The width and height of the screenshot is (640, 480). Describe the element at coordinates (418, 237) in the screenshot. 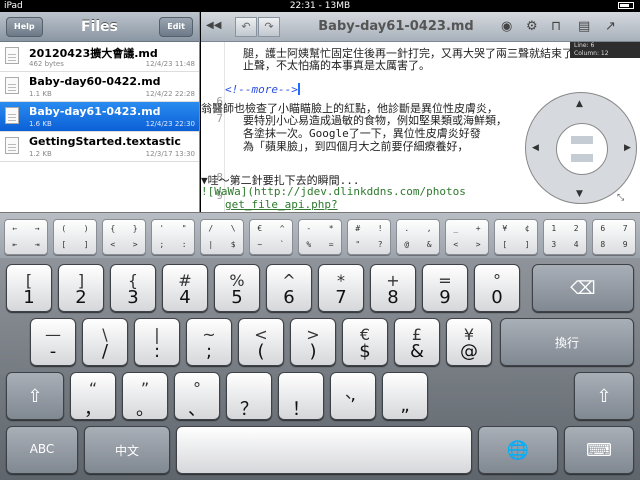

I see `extra-key: . , @ &` at that location.